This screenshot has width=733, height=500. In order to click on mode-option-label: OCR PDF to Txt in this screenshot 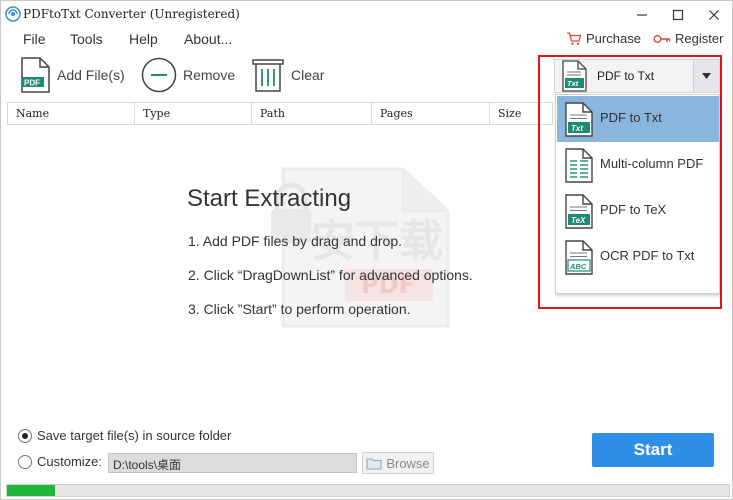, I will do `click(647, 255)`.